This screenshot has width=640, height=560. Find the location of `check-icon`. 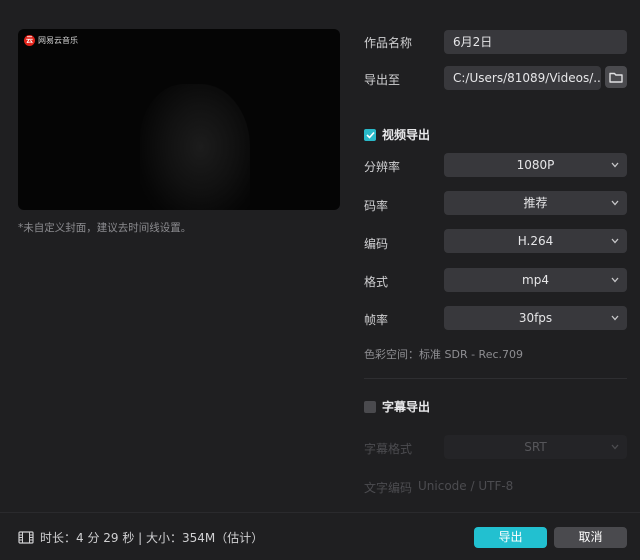

check-icon is located at coordinates (370, 135).